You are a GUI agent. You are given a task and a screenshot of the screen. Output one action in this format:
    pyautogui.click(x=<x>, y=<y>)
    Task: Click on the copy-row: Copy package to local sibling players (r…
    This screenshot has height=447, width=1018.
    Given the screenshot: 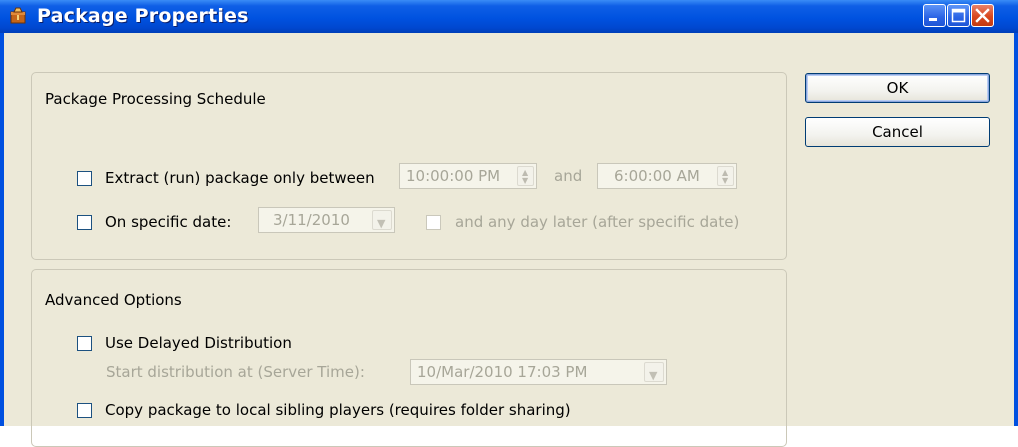 What is the action you would take?
    pyautogui.click(x=324, y=410)
    